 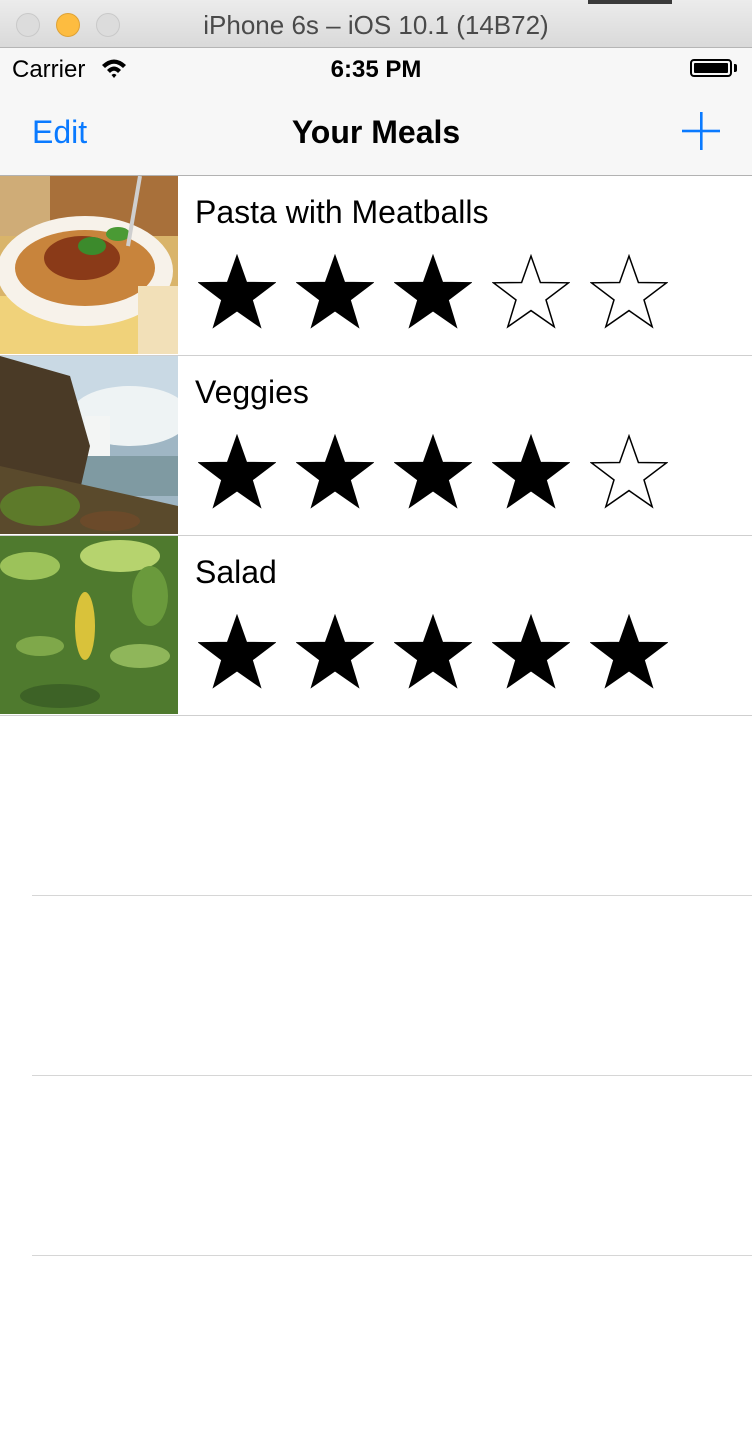 I want to click on titlebar-strip, so click(x=630, y=2).